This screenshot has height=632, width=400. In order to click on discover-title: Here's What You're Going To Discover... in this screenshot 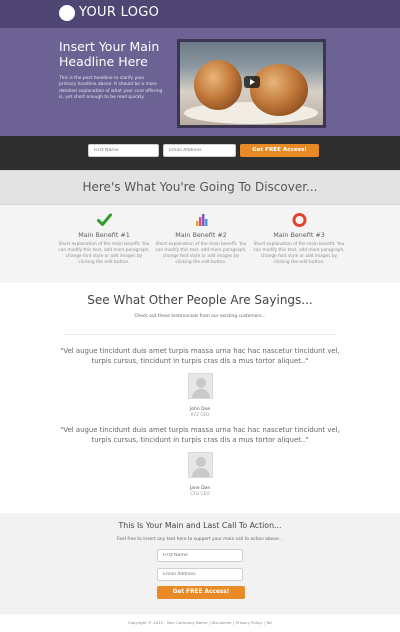, I will do `click(200, 187)`.